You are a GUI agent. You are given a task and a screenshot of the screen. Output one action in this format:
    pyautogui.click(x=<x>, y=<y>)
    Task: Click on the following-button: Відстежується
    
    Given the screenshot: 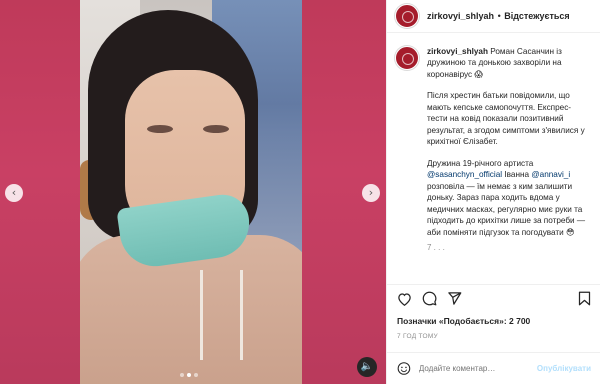 What is the action you would take?
    pyautogui.click(x=536, y=16)
    